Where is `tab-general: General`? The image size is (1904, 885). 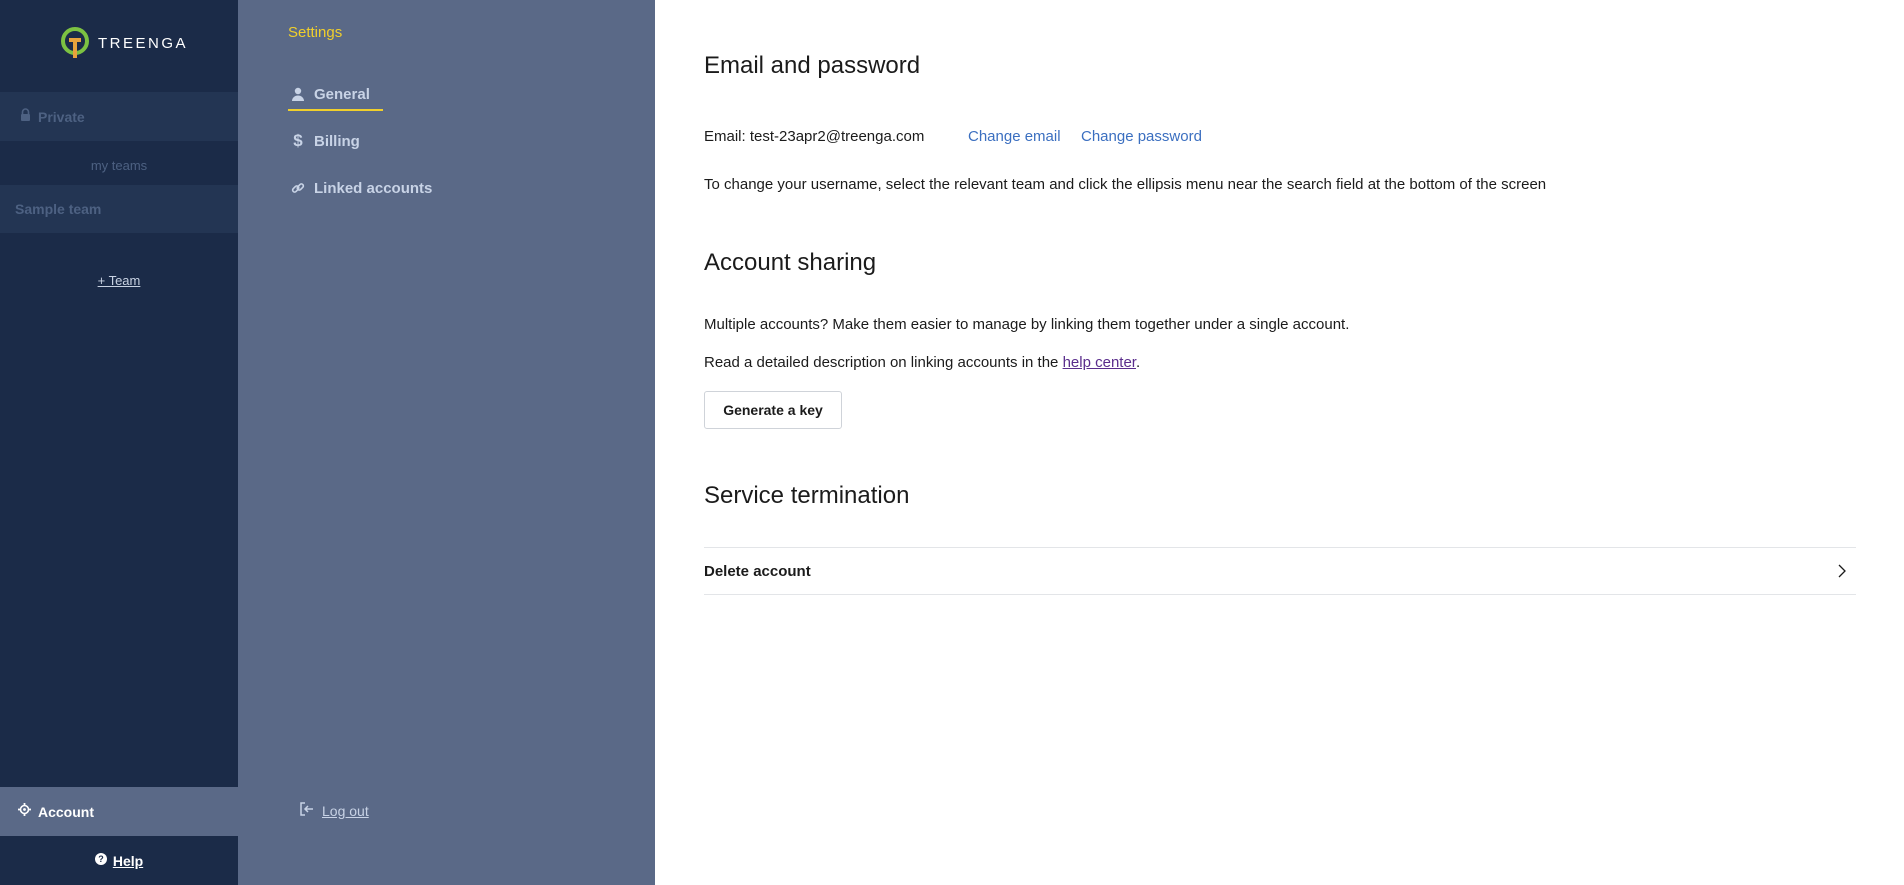
tab-general: General is located at coordinates (329, 94).